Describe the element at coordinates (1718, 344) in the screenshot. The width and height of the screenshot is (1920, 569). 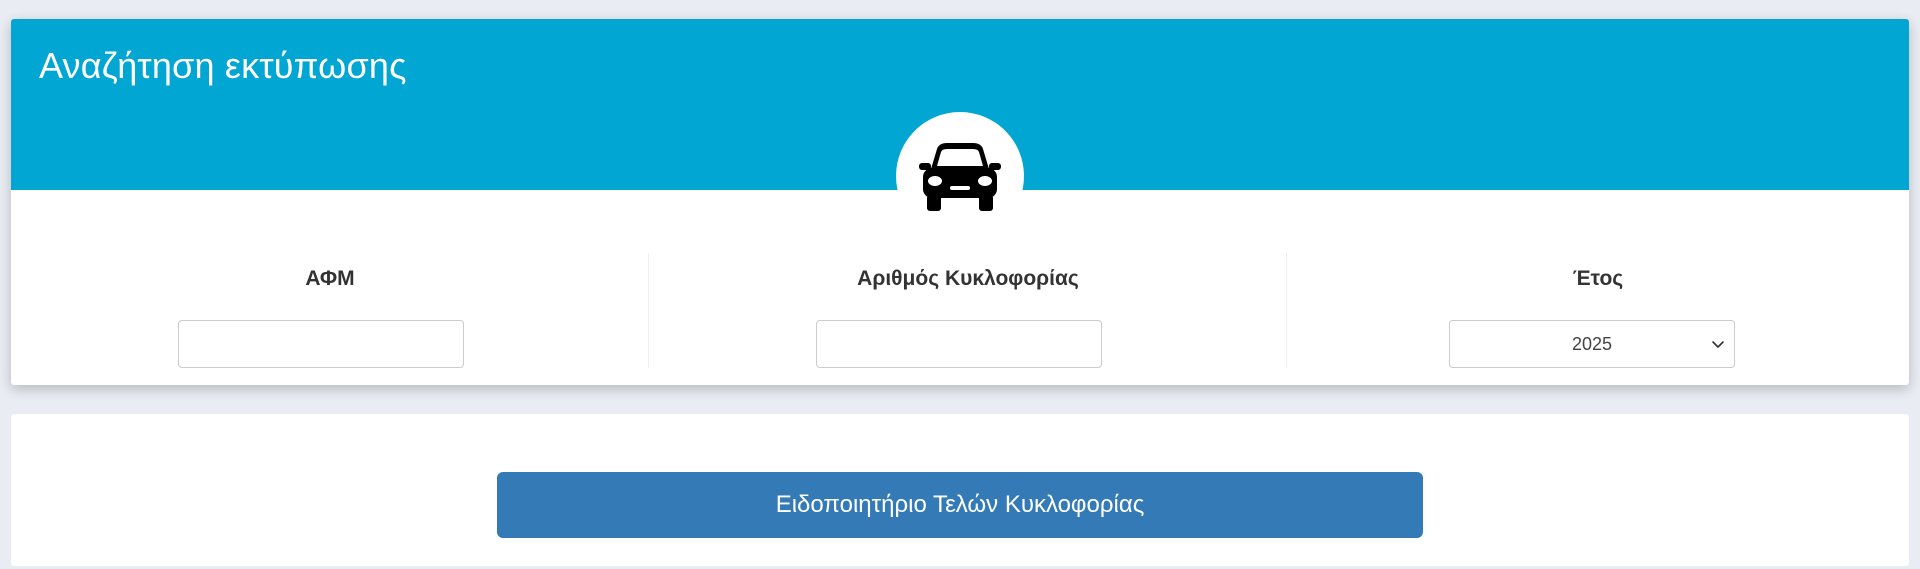
I see `chevron-down-icon` at that location.